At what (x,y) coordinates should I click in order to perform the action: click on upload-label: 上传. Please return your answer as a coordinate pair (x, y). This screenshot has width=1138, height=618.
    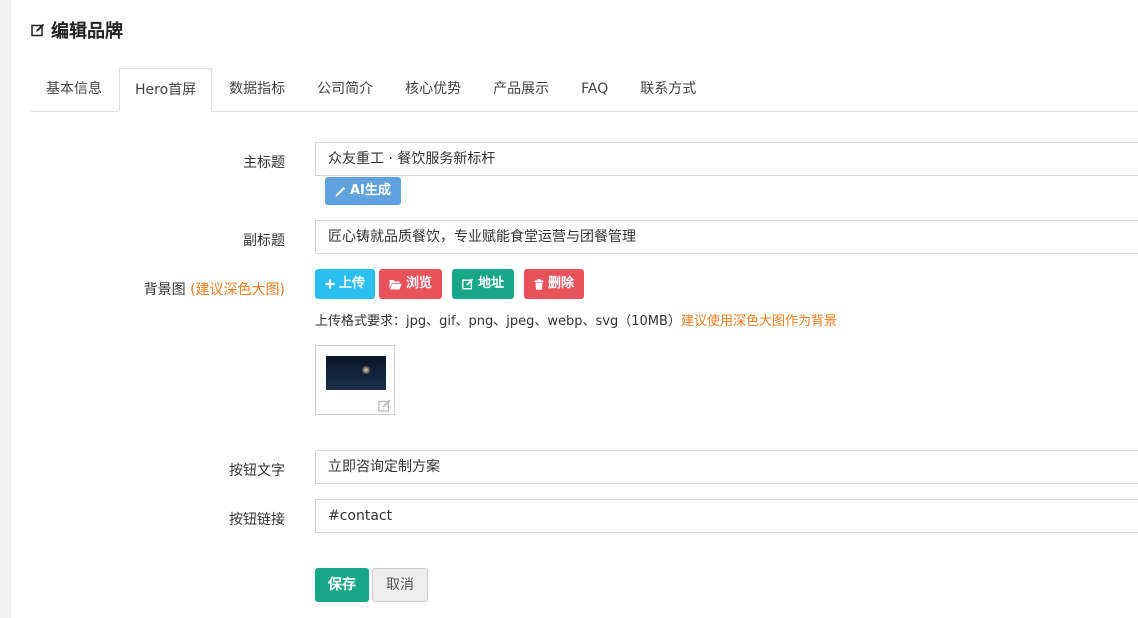
    Looking at the image, I should click on (352, 283).